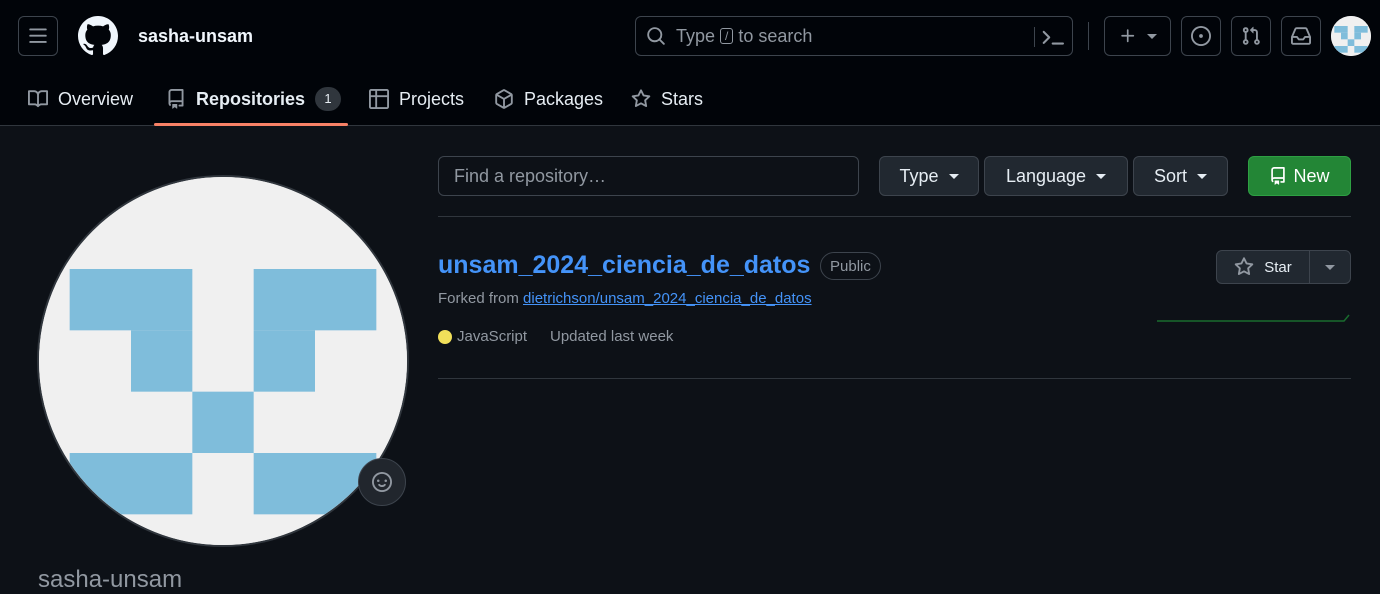 The image size is (1380, 594). I want to click on star-label: Star, so click(1278, 267).